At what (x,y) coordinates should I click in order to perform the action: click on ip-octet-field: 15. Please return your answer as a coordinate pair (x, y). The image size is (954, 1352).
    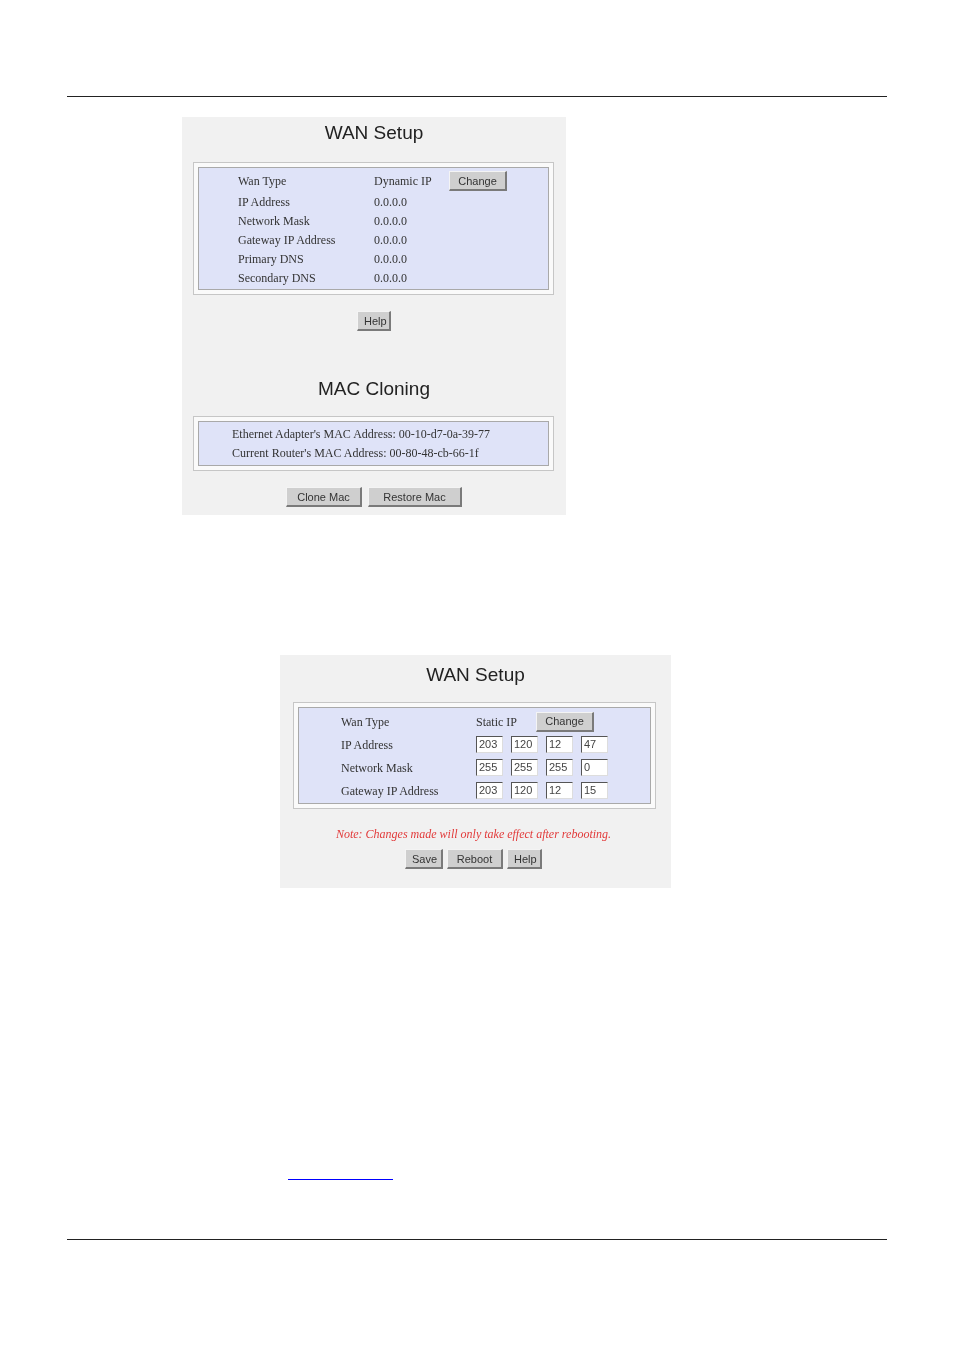
    Looking at the image, I should click on (594, 790).